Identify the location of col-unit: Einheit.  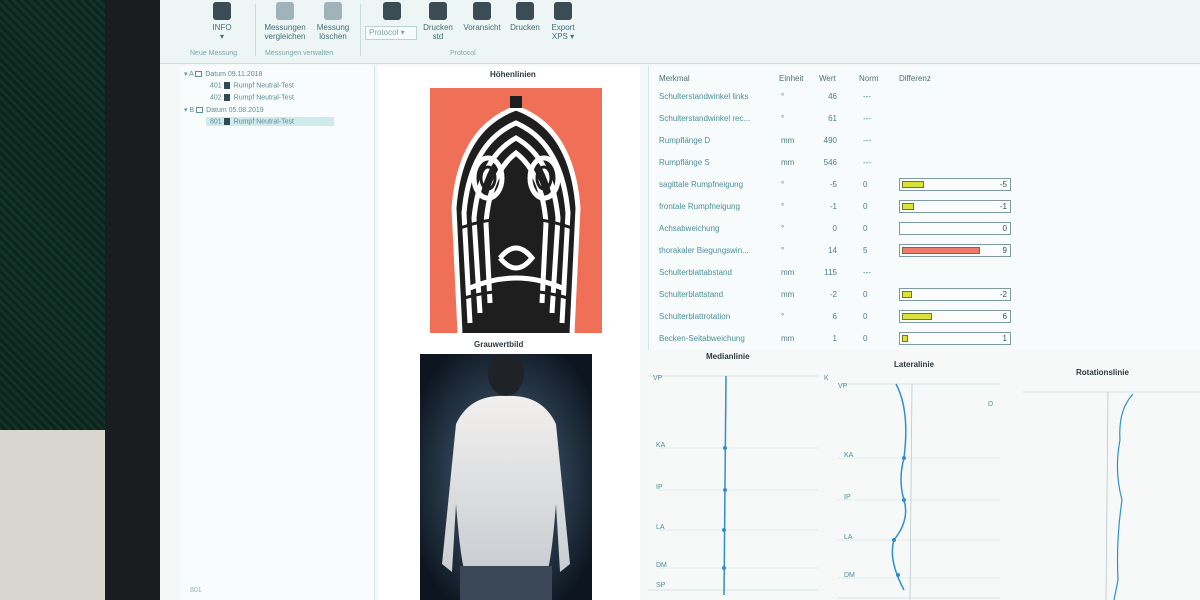
(791, 78).